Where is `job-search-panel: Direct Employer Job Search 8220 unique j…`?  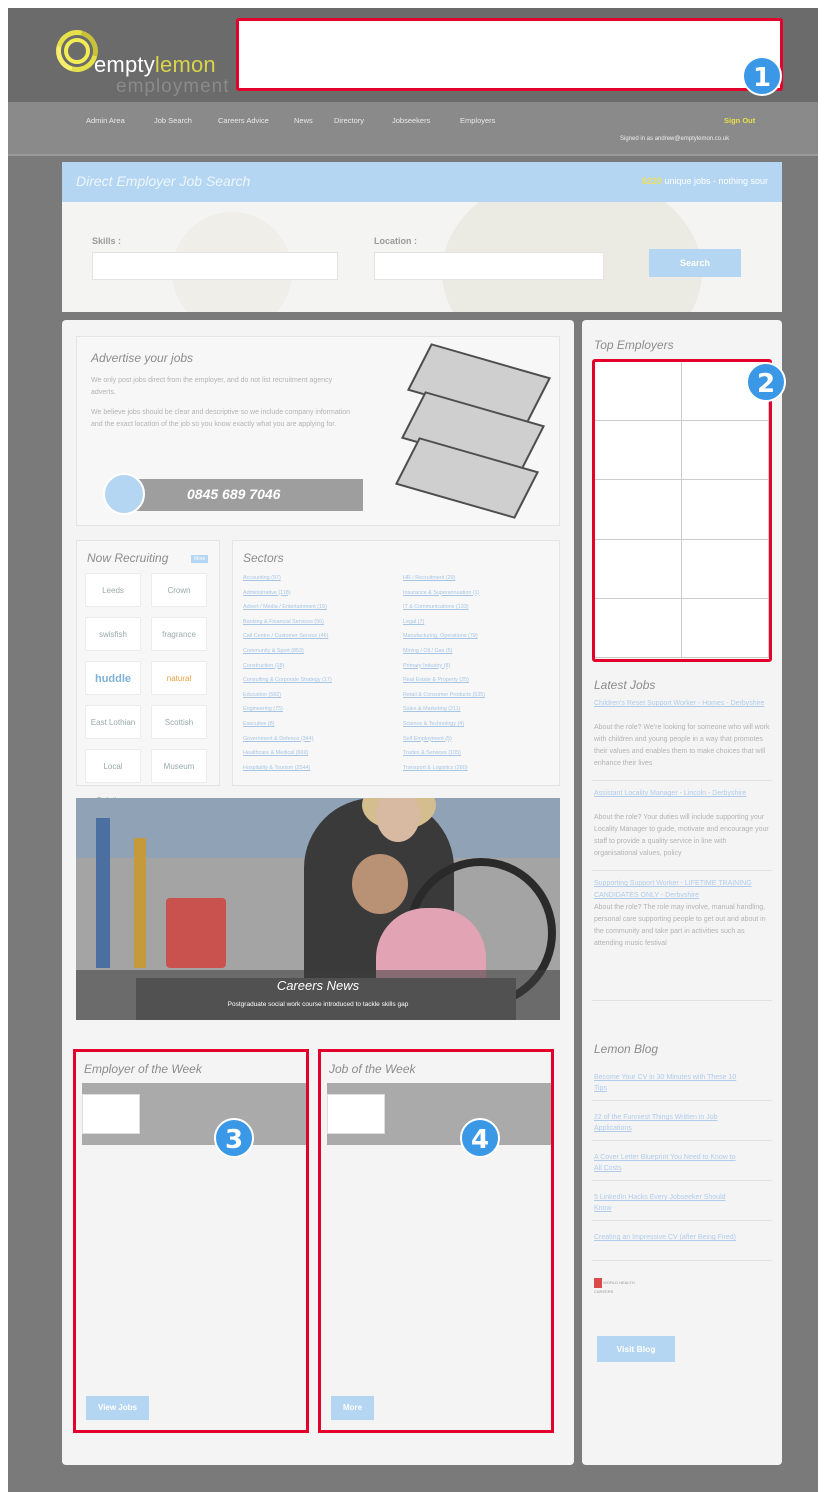 job-search-panel: Direct Employer Job Search 8220 unique j… is located at coordinates (422, 237).